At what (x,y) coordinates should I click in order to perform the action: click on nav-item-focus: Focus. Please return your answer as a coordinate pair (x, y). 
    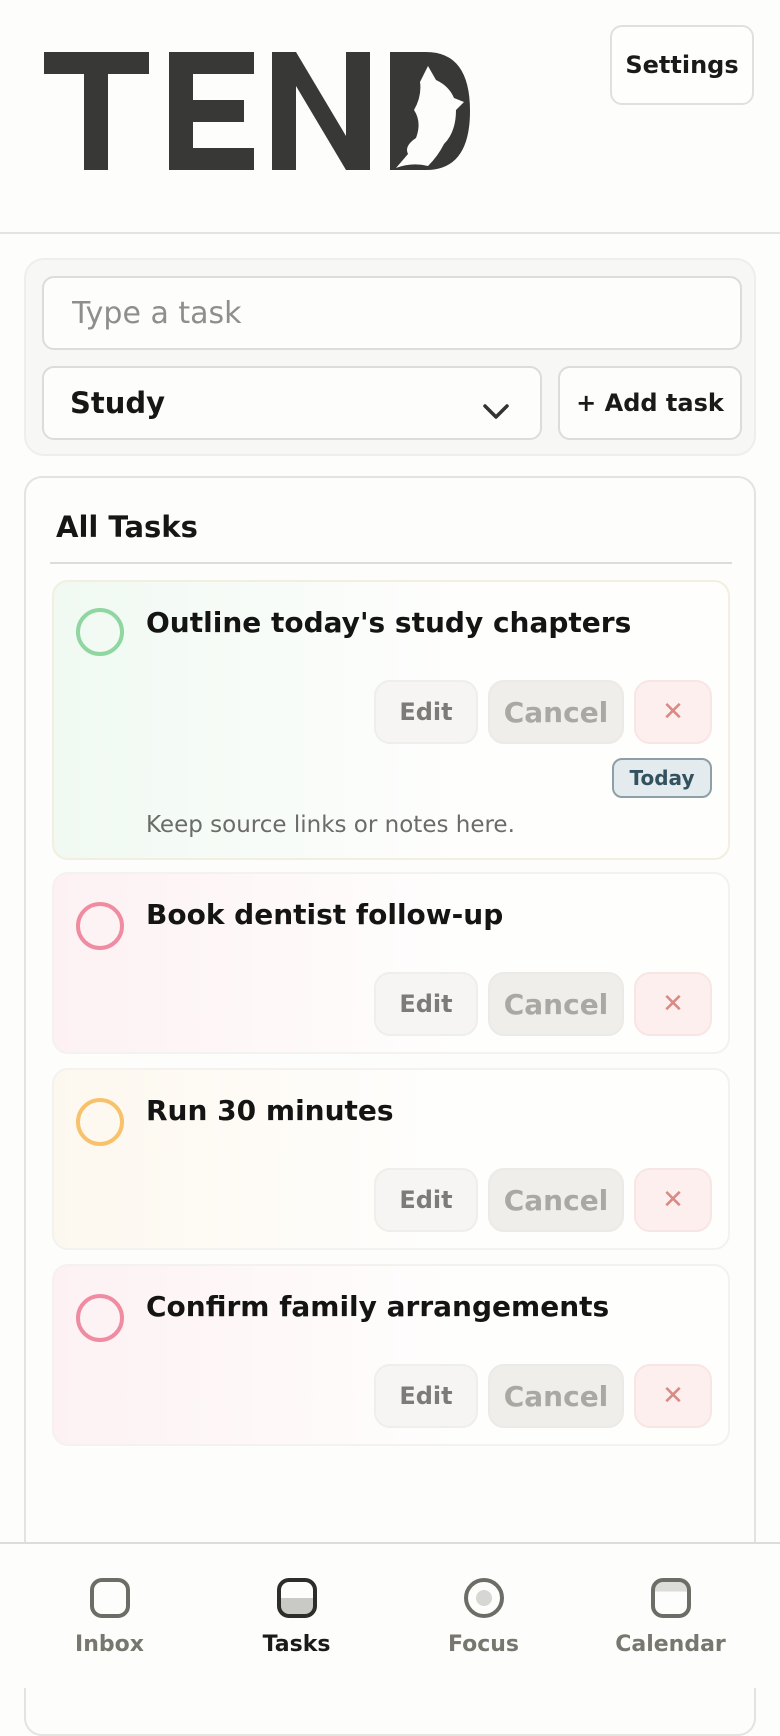
    Looking at the image, I should click on (483, 1617).